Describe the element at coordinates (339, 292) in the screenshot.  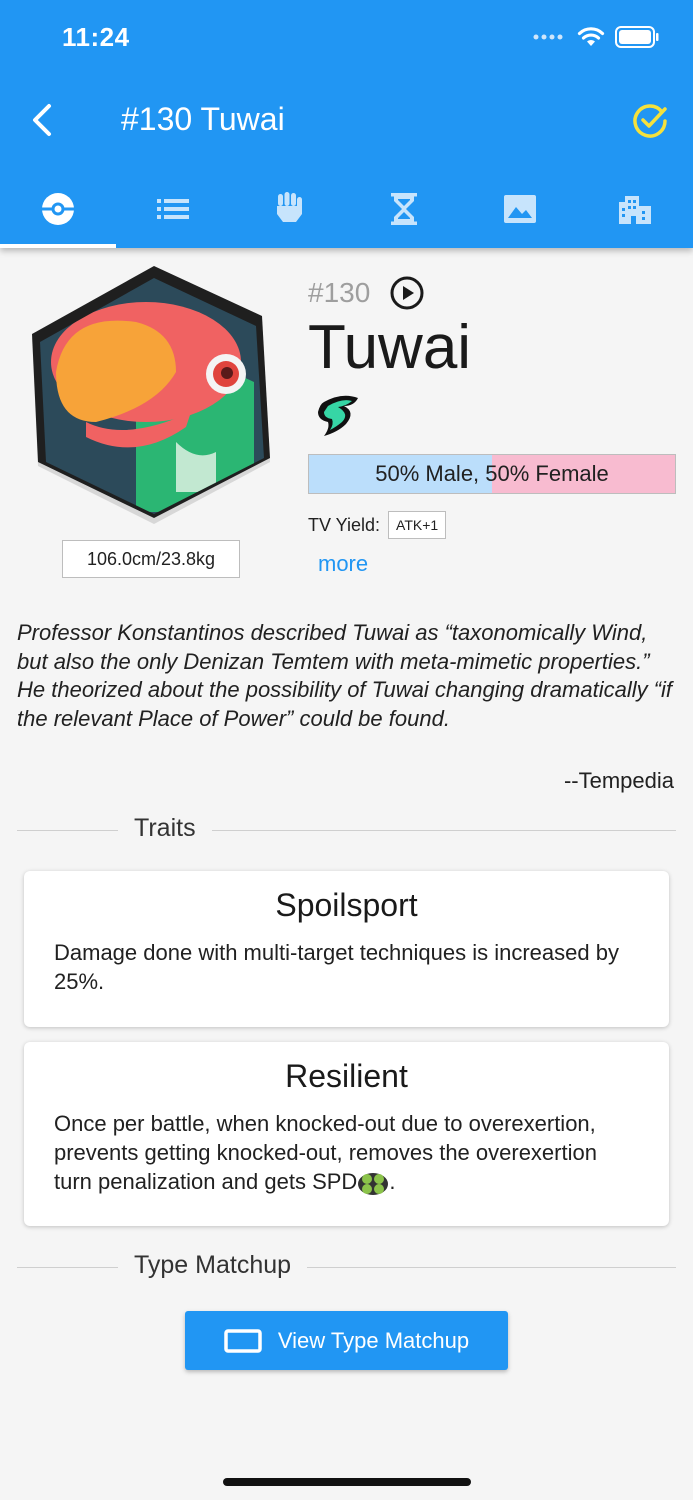
I see `temtem-number: #130` at that location.